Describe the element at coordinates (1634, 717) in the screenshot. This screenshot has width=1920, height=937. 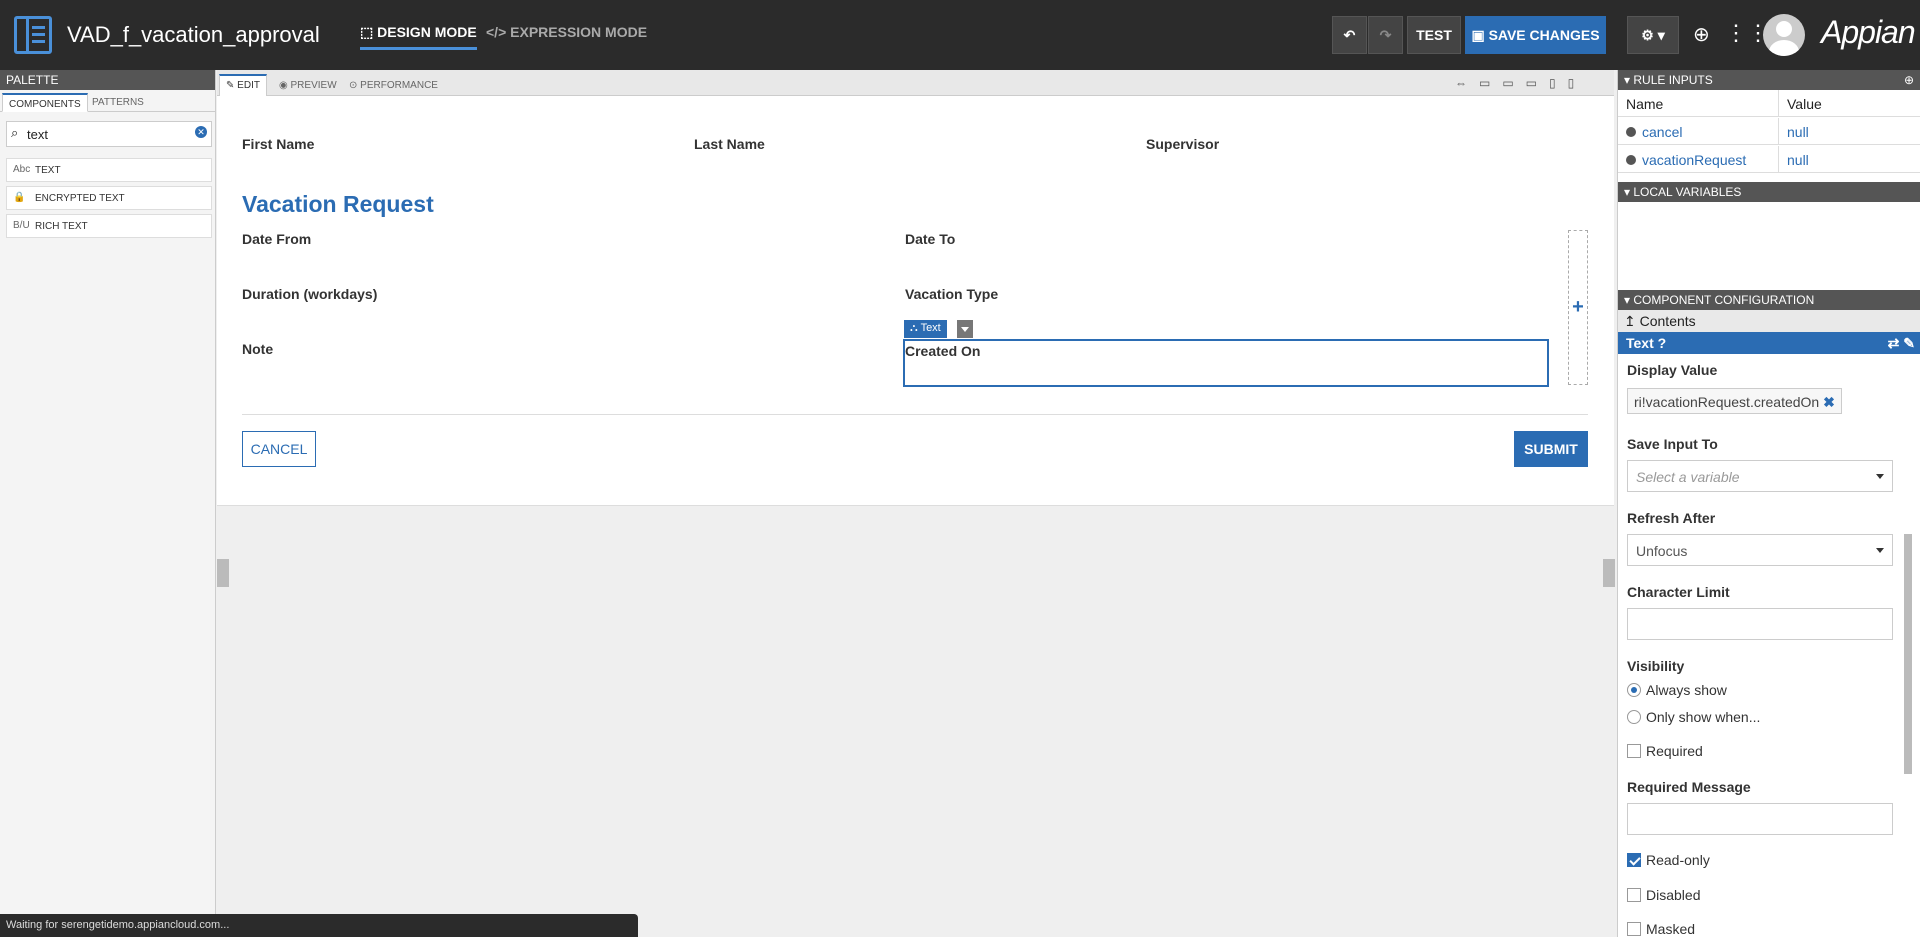
I see `only-show-radio` at that location.